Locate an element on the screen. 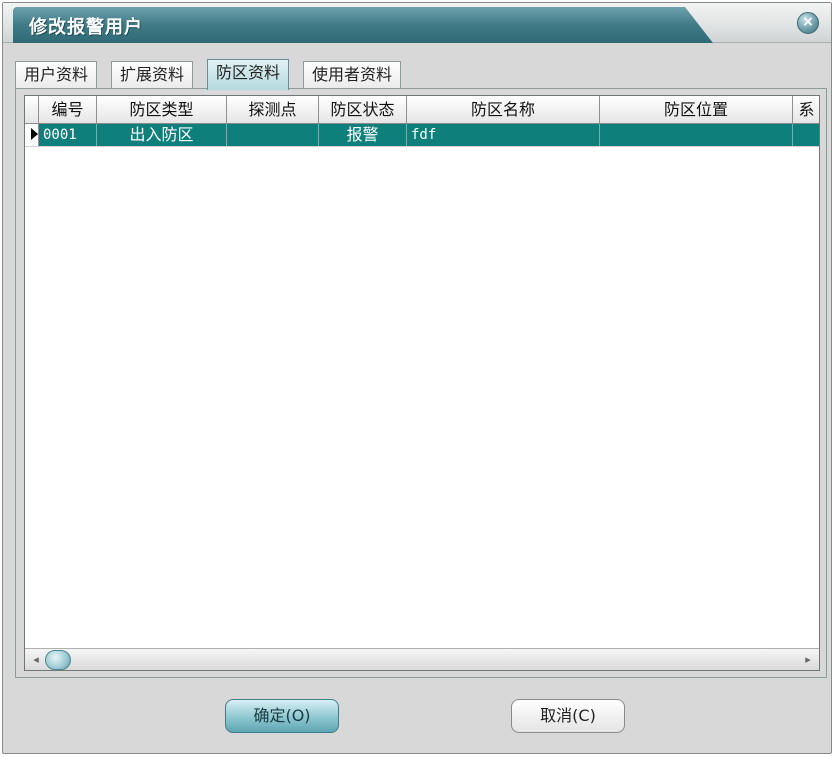 This screenshot has height=757, width=834. grid-header: 编号 防区类型 探测点 防区状态 防区名称 防区位置 系 is located at coordinates (422, 110).